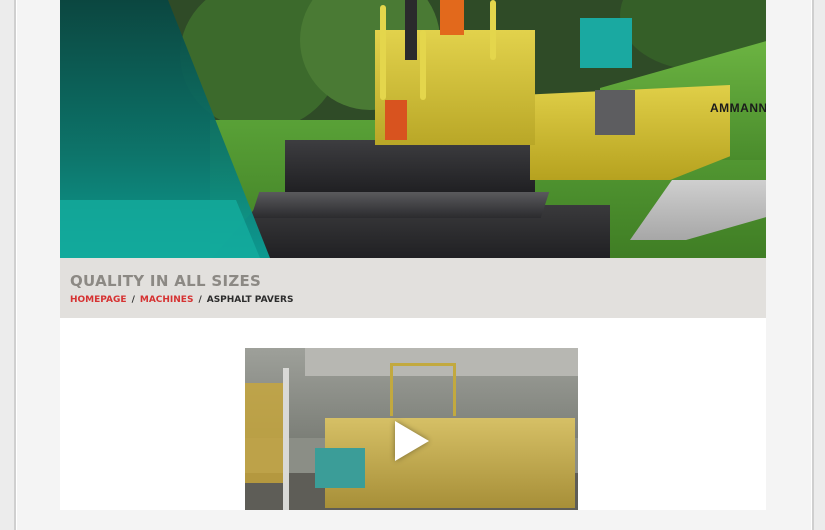 The image size is (825, 530). Describe the element at coordinates (410, 166) in the screenshot. I see `paver-chassis` at that location.